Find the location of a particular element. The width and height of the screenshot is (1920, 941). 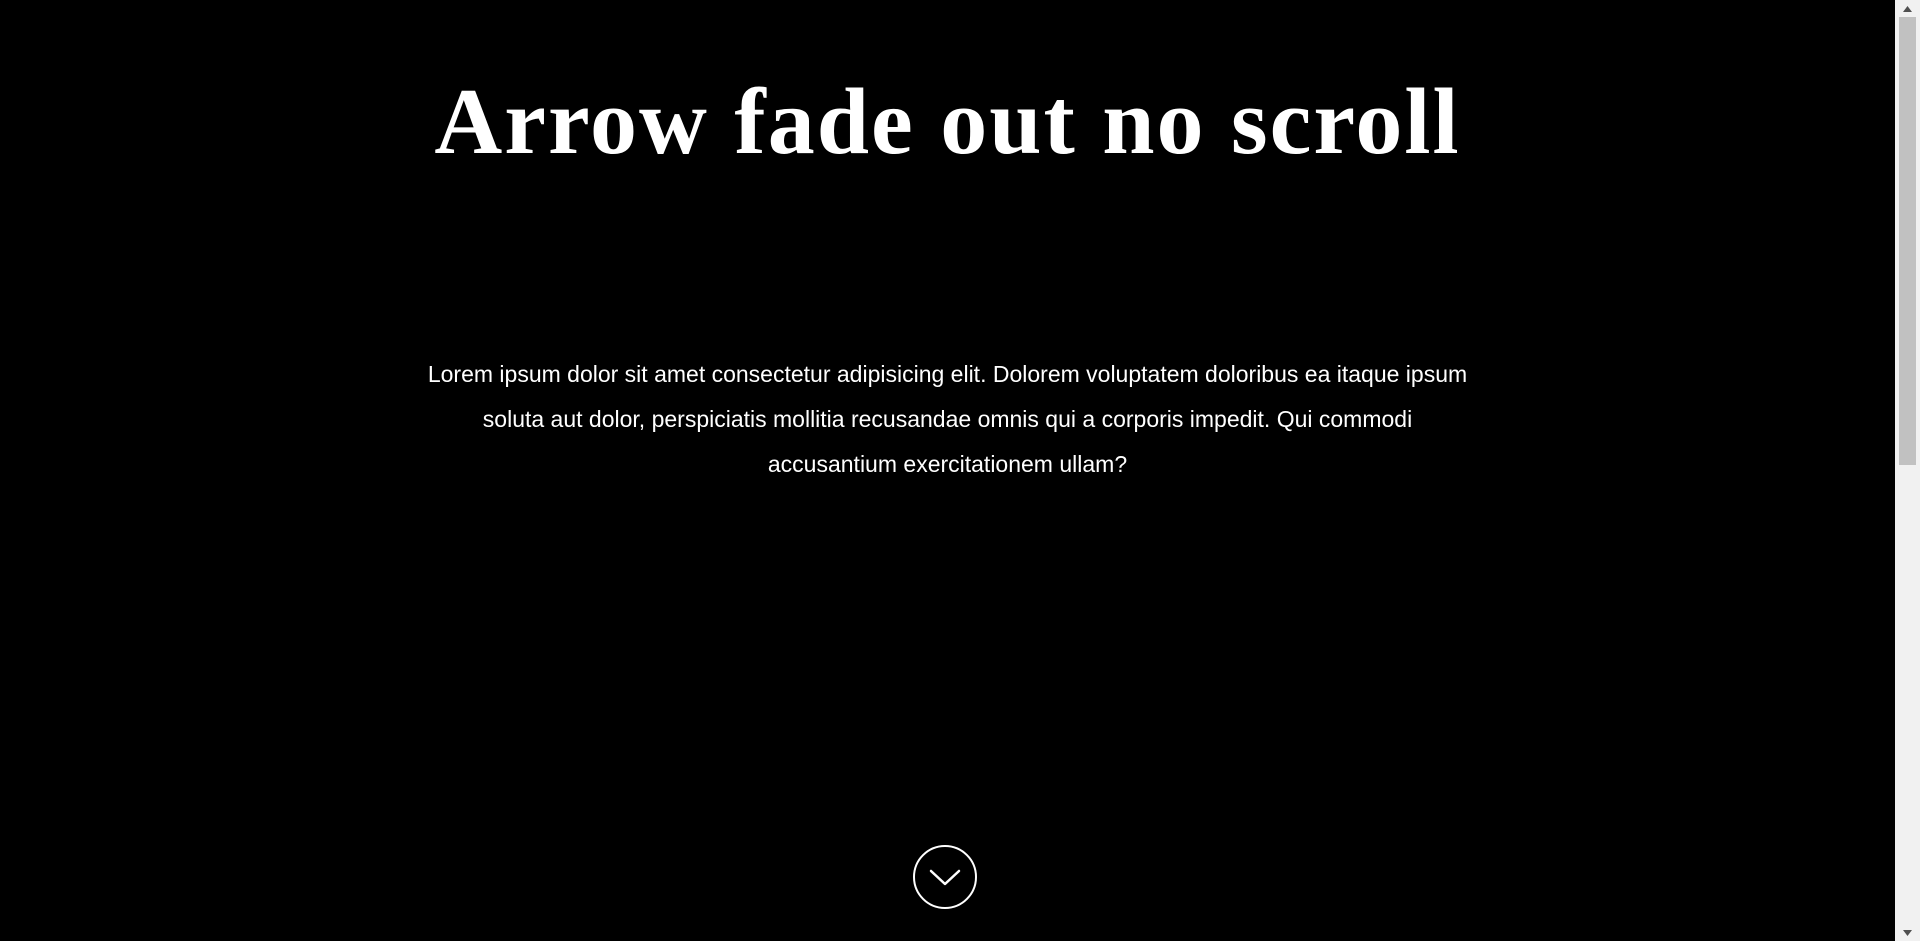

chevron-down-icon is located at coordinates (945, 877).